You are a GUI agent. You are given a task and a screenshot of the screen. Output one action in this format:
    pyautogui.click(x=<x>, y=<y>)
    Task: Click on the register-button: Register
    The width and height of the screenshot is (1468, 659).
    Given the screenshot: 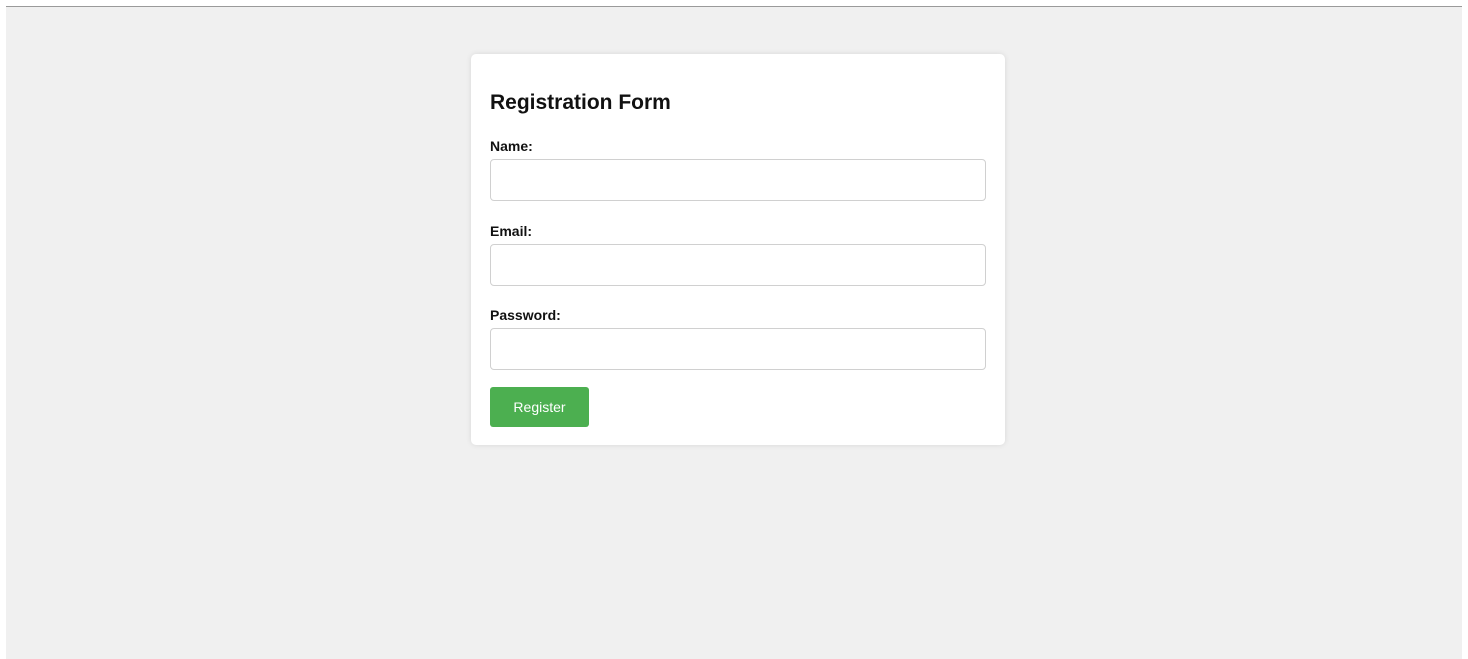 What is the action you would take?
    pyautogui.click(x=539, y=407)
    